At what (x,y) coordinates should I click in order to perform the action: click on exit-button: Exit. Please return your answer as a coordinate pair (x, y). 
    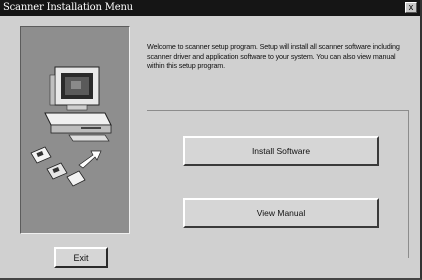
    Looking at the image, I should click on (81, 257).